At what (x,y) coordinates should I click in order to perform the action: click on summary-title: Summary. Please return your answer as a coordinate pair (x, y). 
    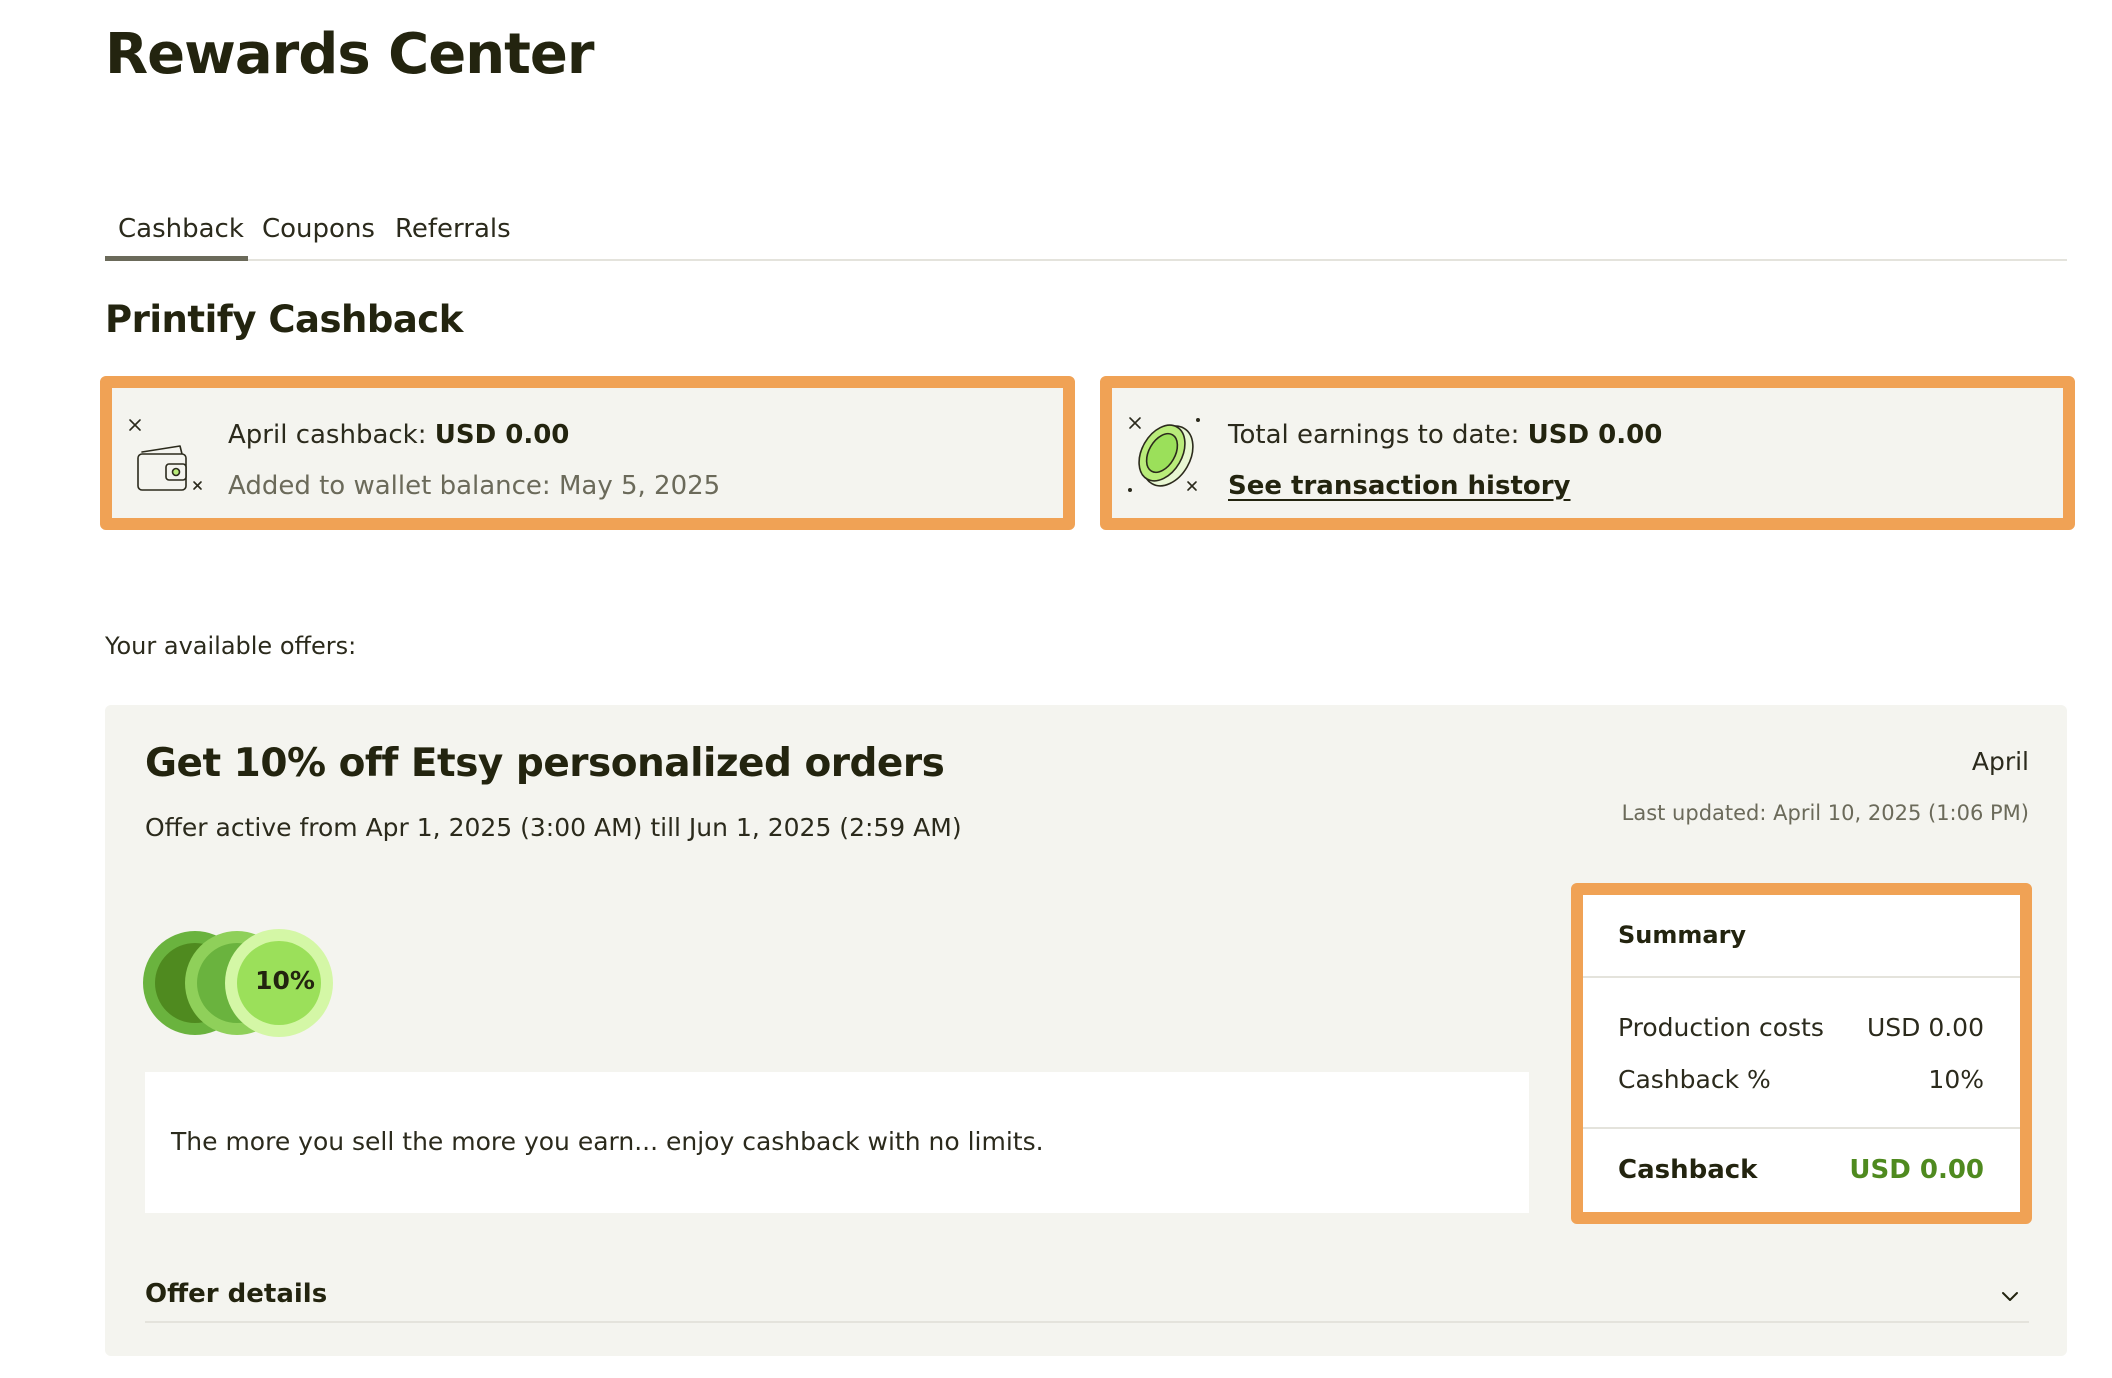
    Looking at the image, I should click on (1682, 935).